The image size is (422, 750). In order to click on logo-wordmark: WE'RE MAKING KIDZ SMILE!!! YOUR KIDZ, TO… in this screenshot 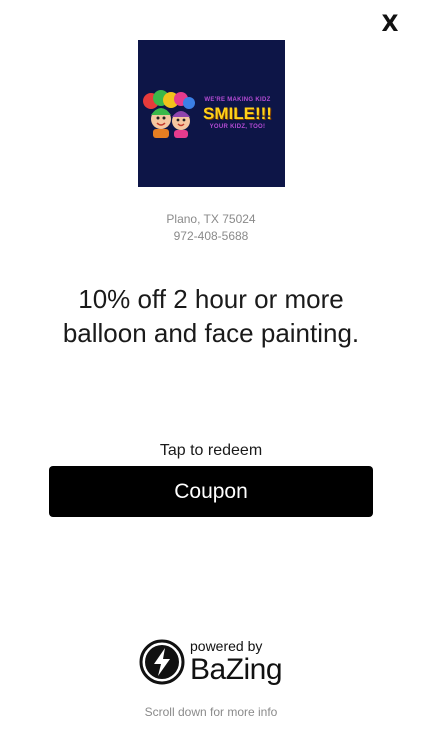, I will do `click(237, 113)`.